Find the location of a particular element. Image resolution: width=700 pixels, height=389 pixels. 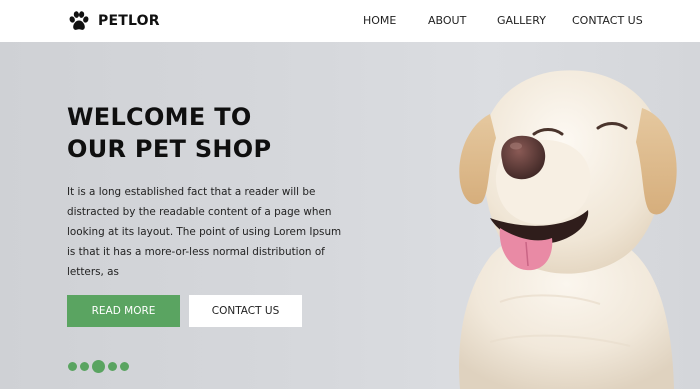

nav-contact-us: CONTACT US is located at coordinates (607, 20).